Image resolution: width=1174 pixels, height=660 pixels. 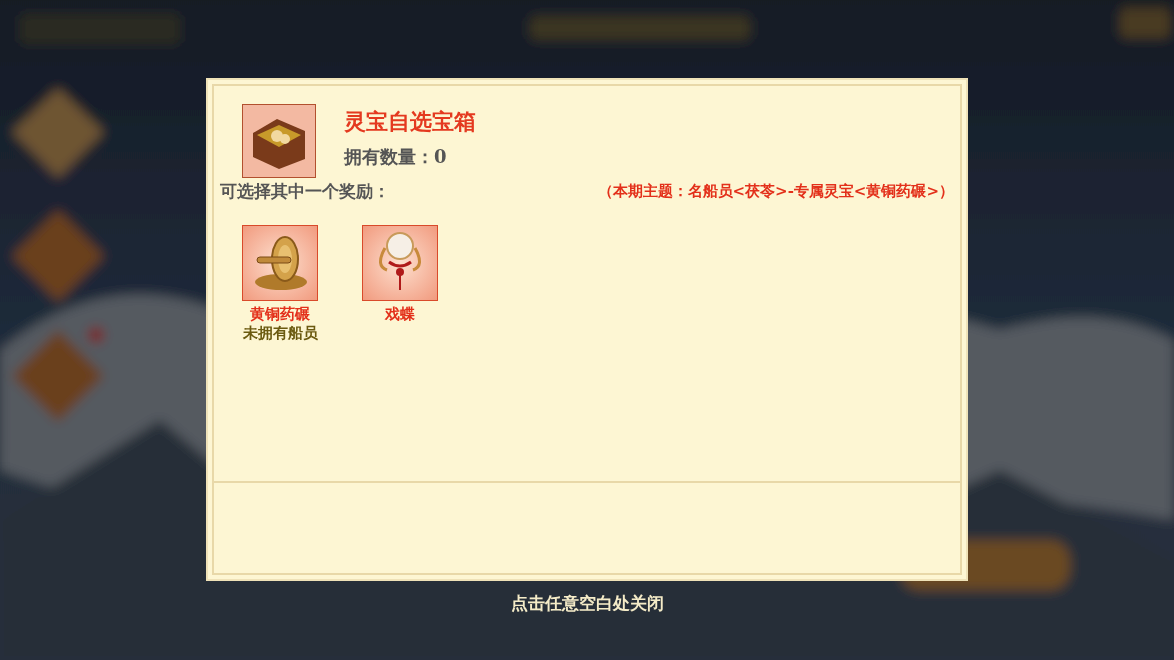 I want to click on owned-count: 拥有数量：0, so click(x=396, y=157).